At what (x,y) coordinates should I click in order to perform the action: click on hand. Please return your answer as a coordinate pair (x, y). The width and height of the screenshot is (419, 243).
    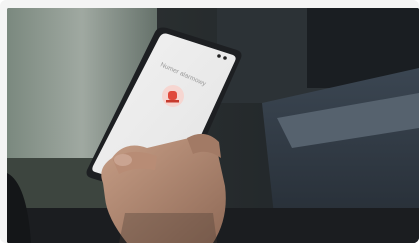
    Looking at the image, I should click on (163, 188).